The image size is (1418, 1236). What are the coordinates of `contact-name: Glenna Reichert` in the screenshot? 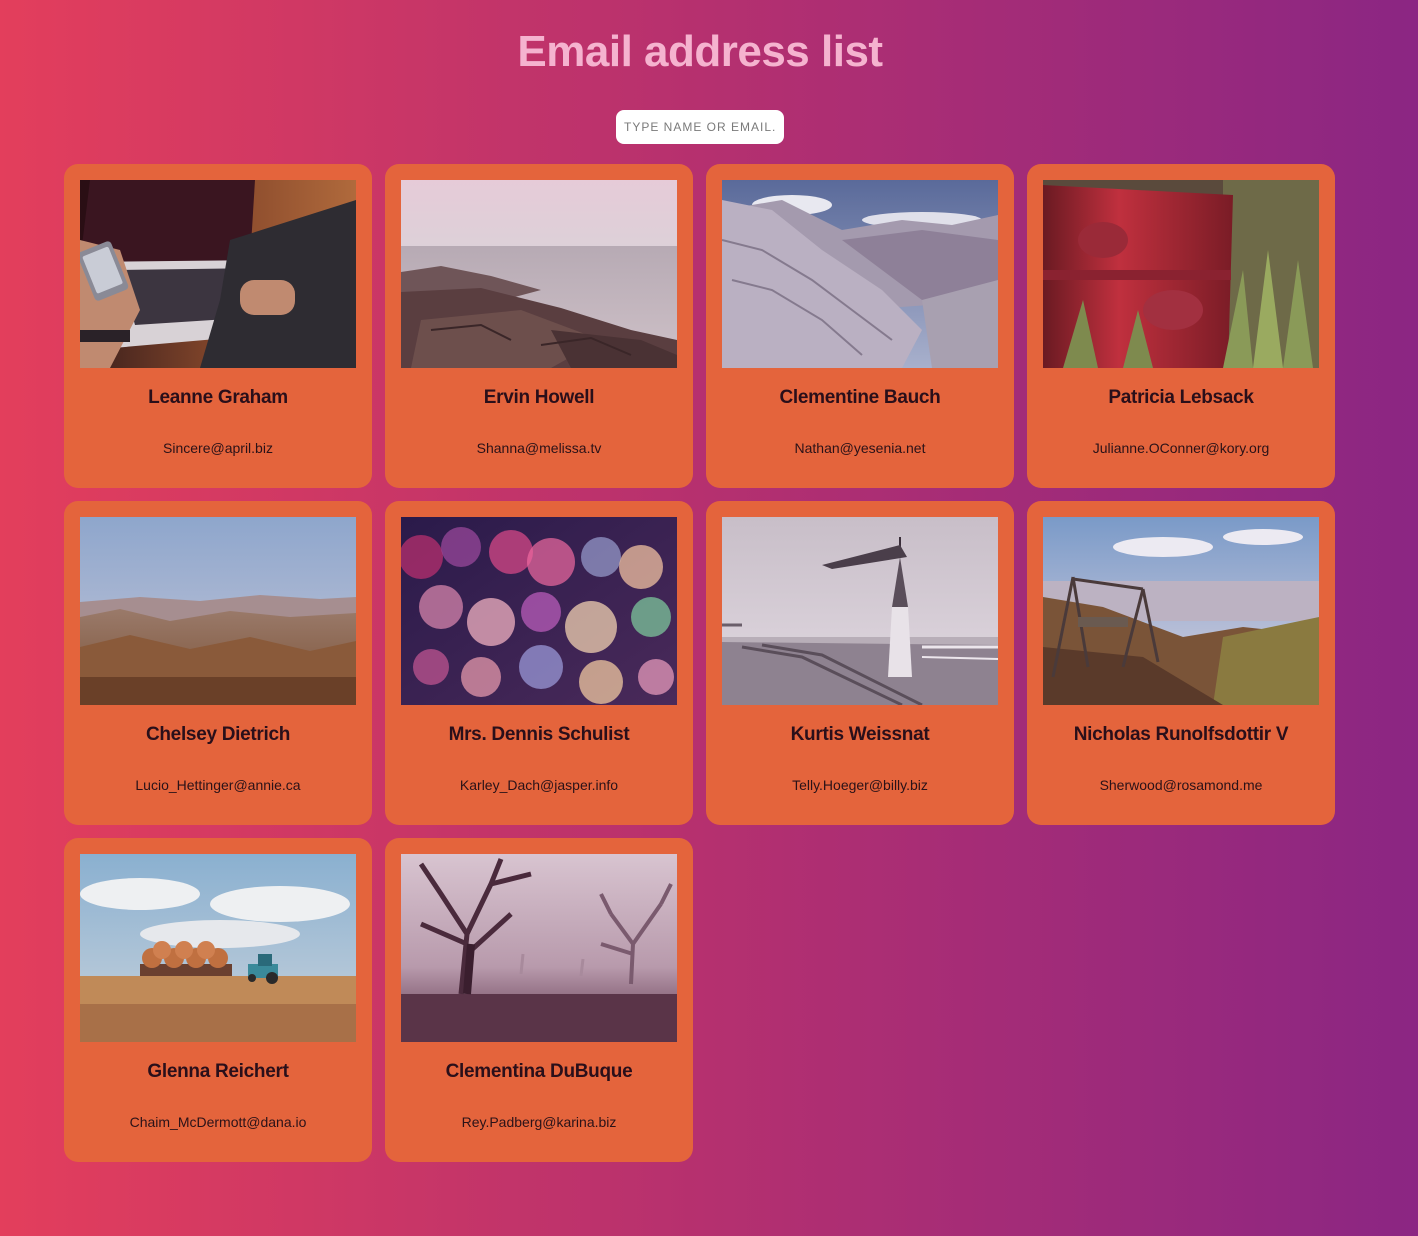 It's located at (218, 1071).